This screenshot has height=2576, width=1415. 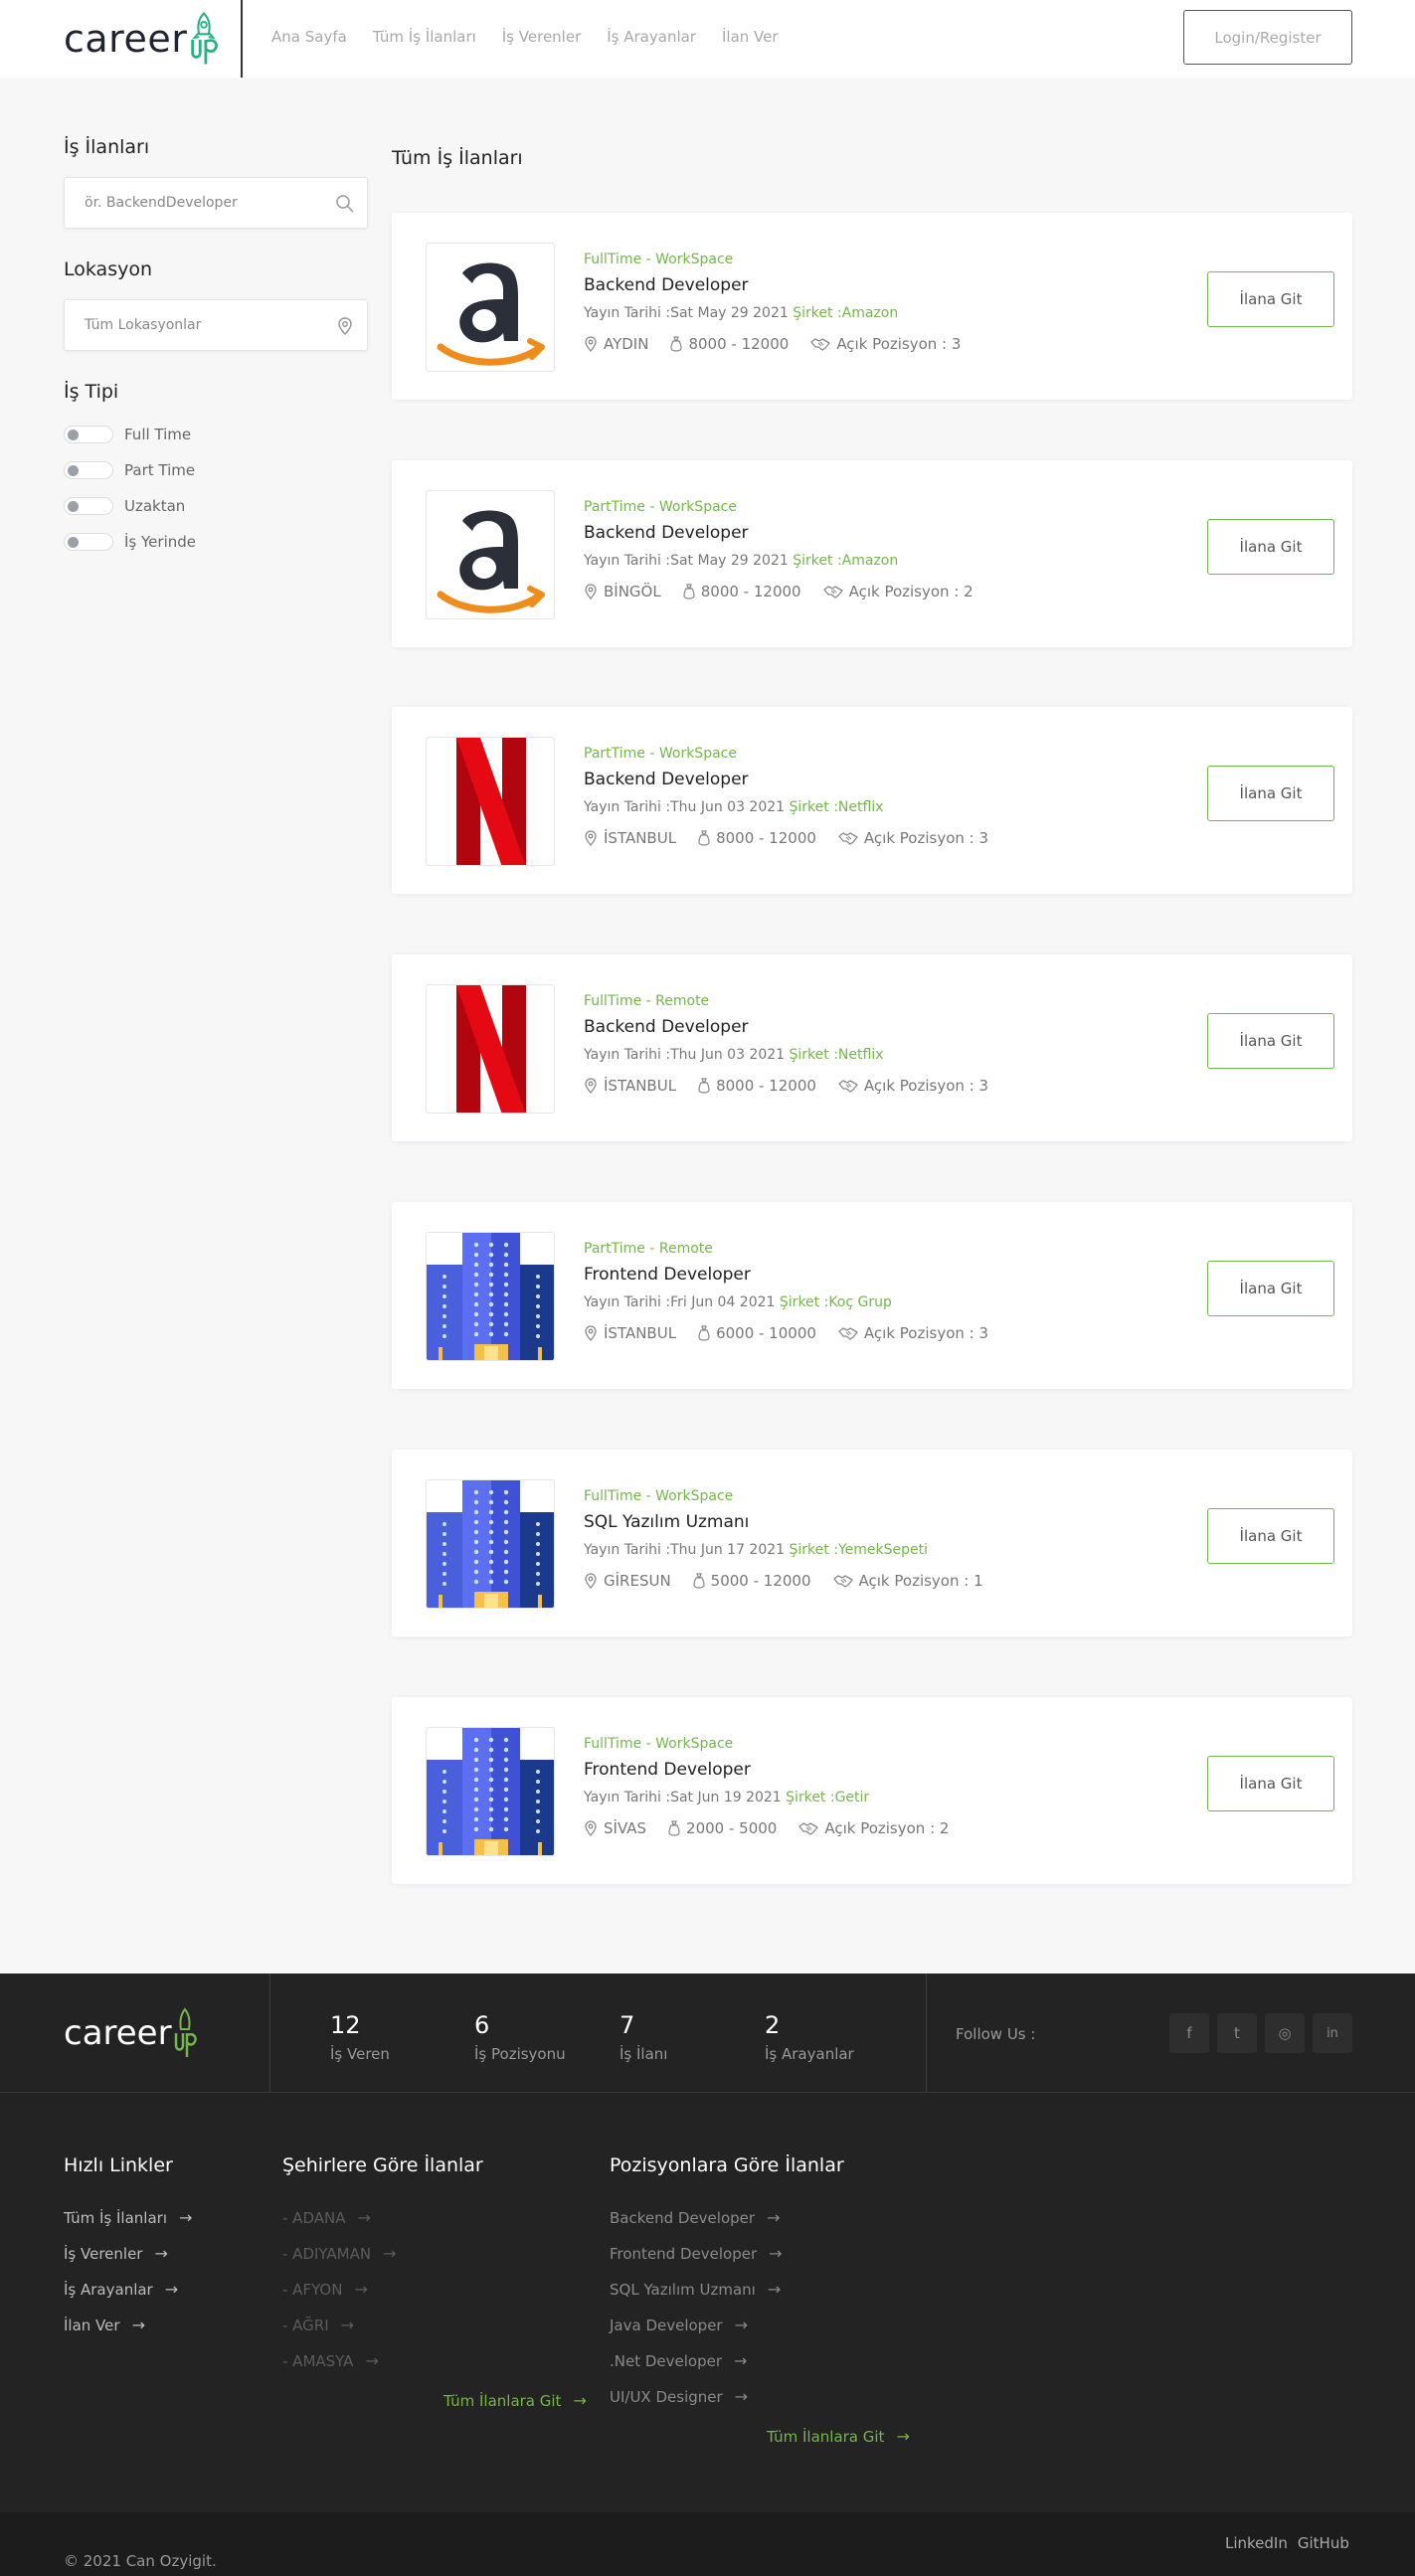 I want to click on linkedin-icon: in, so click(x=1332, y=2033).